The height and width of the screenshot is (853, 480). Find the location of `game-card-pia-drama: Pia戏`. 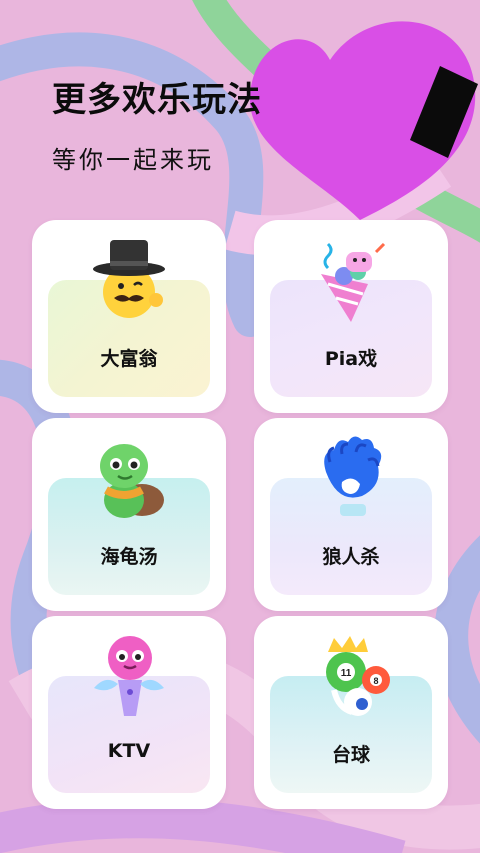

game-card-pia-drama: Pia戏 is located at coordinates (351, 316).